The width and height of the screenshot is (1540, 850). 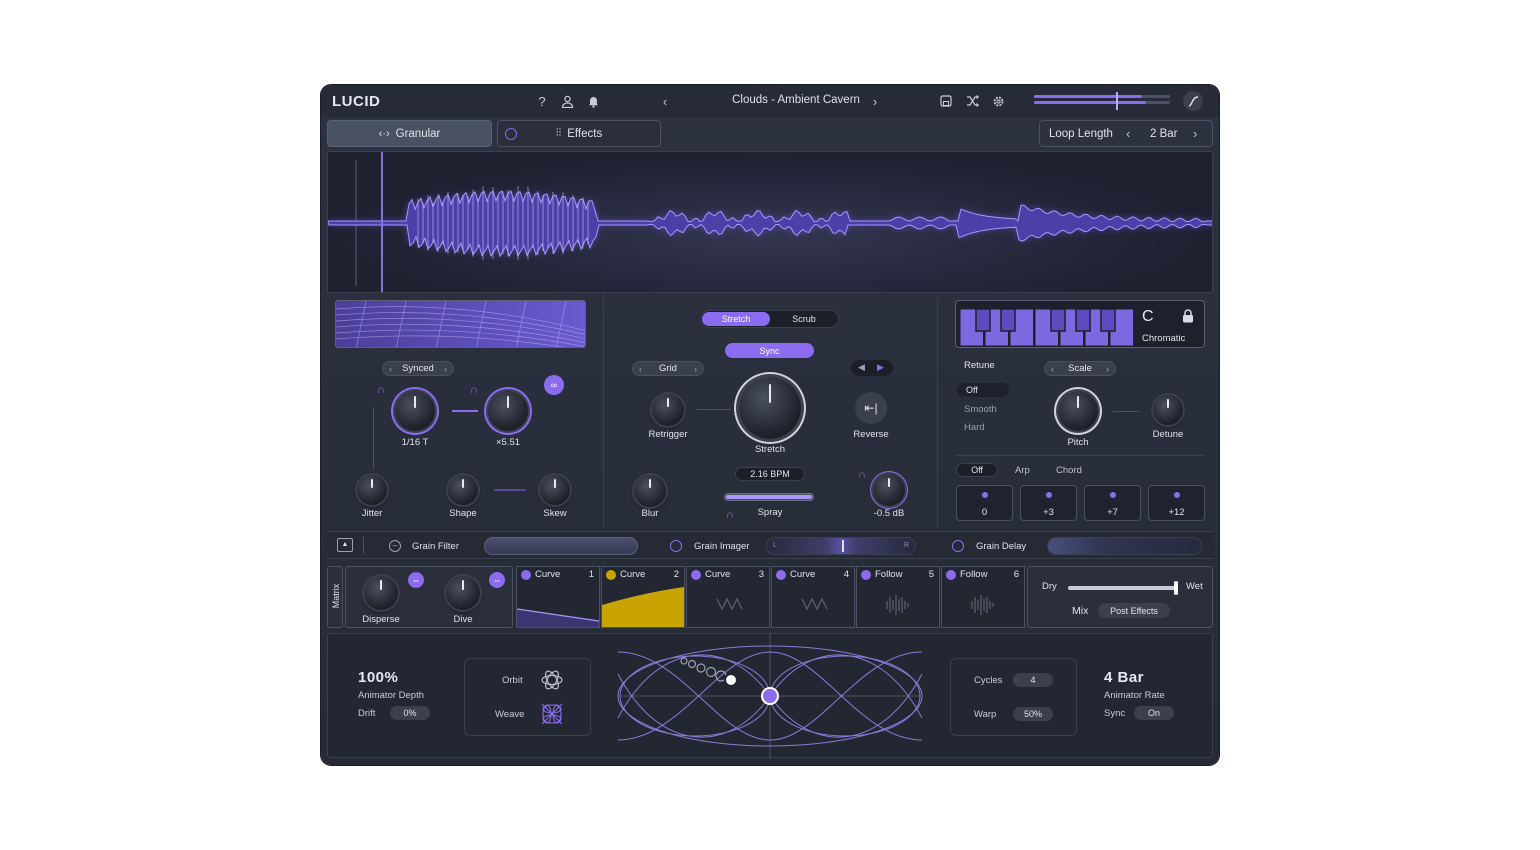 I want to click on next-preset-button: ›, so click(x=875, y=101).